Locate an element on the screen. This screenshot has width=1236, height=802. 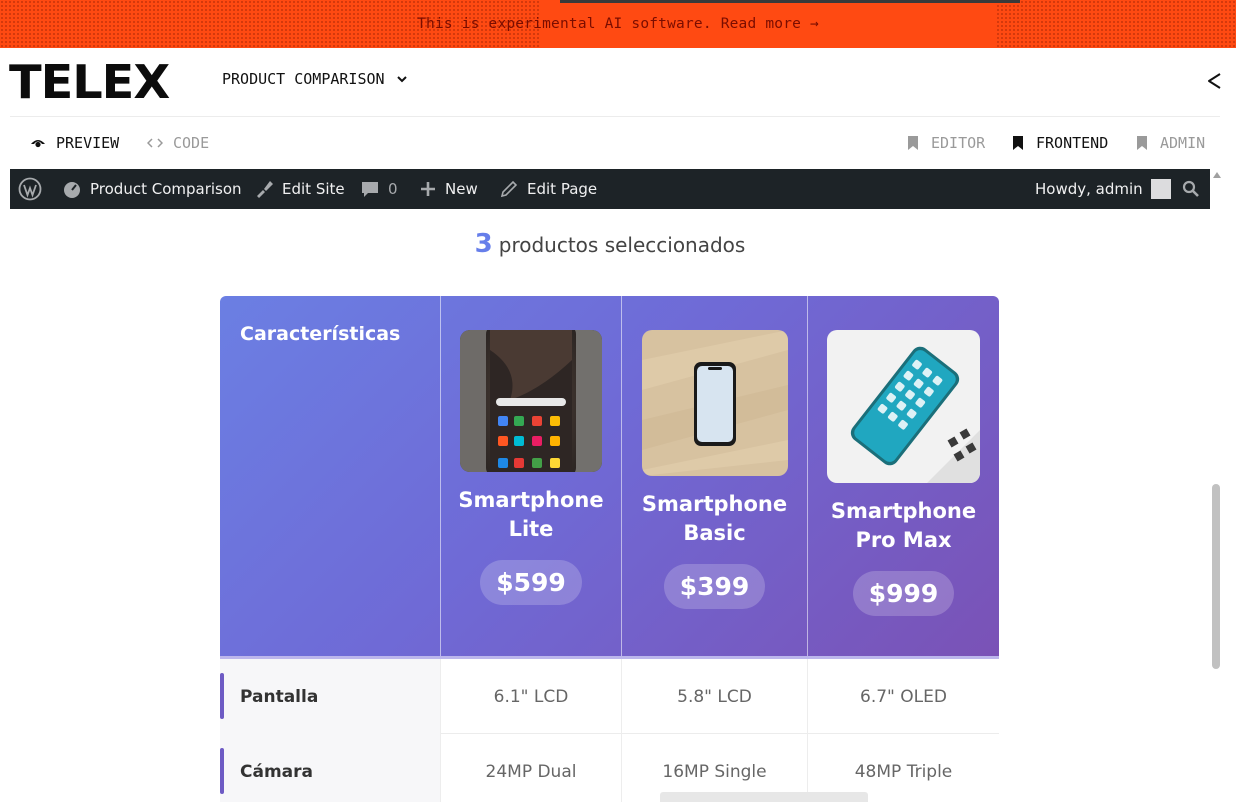
product-column-lite: Smartphone Lite $599 is located at coordinates (531, 476).